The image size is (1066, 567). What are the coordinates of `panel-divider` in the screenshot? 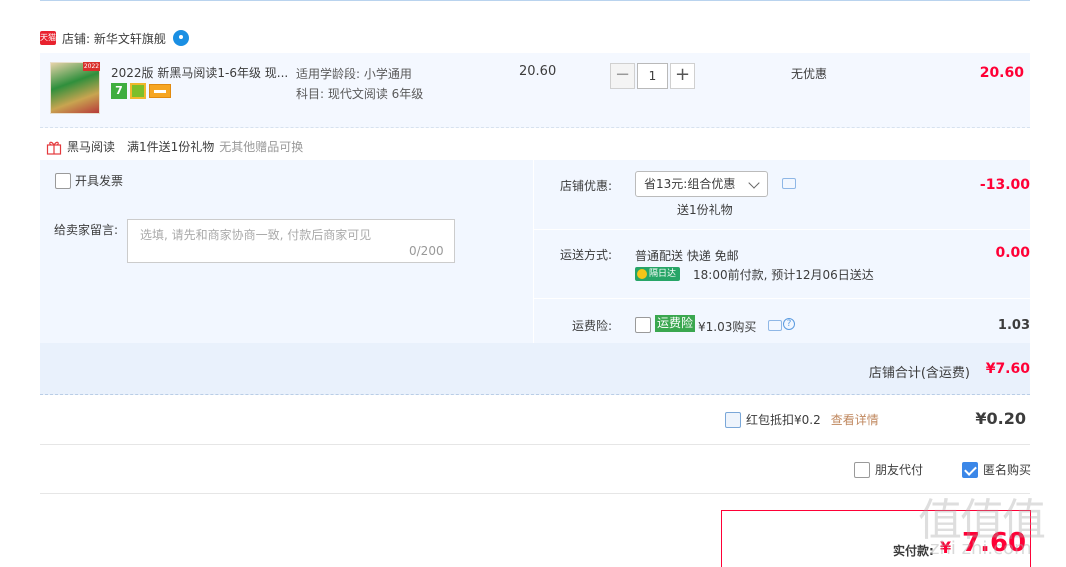 It's located at (533, 251).